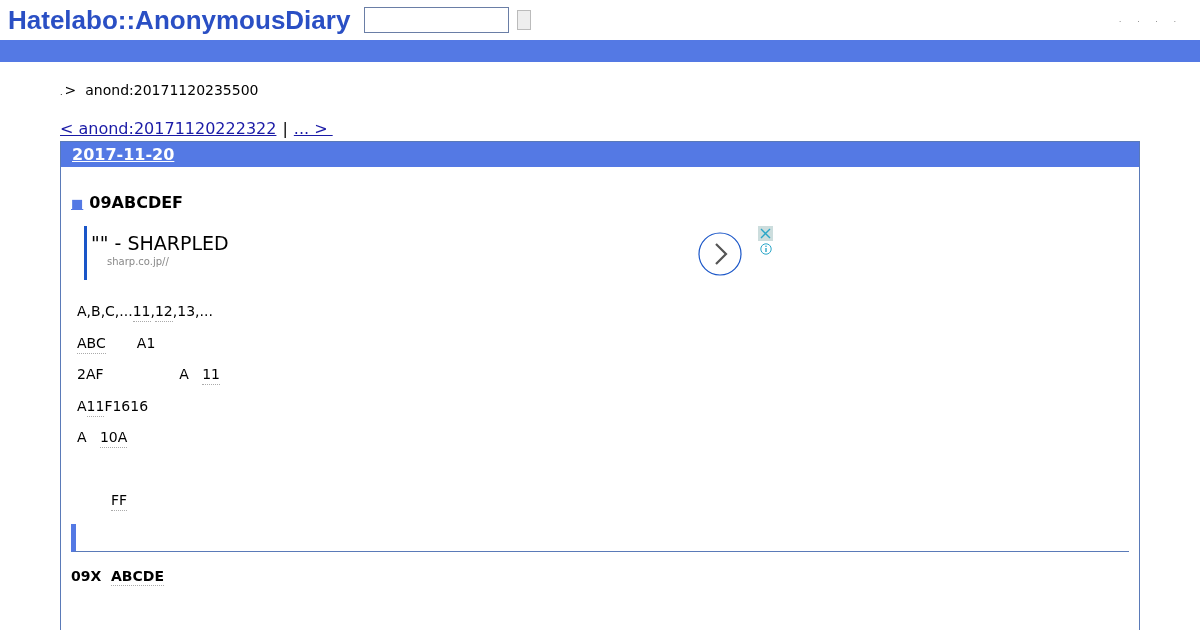  I want to click on ad-title: "" - SHARPLED, so click(394, 243).